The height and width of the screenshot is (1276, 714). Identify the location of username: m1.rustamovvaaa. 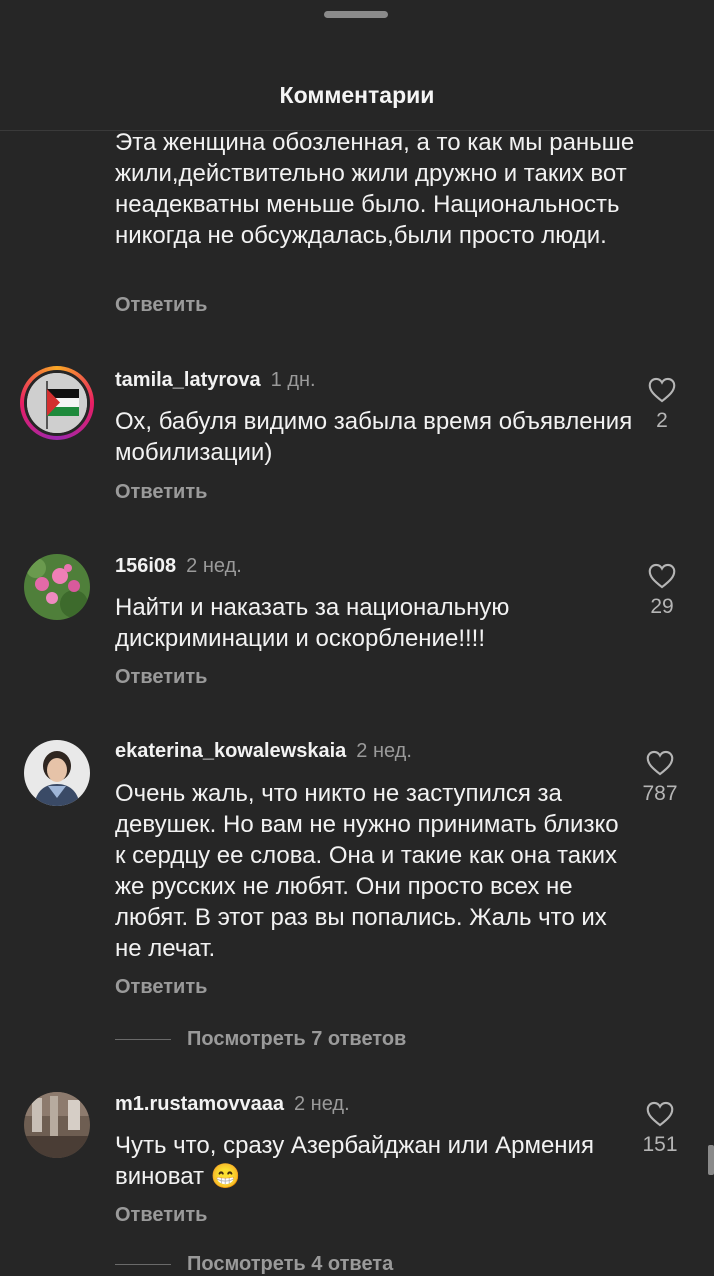
(199, 1104).